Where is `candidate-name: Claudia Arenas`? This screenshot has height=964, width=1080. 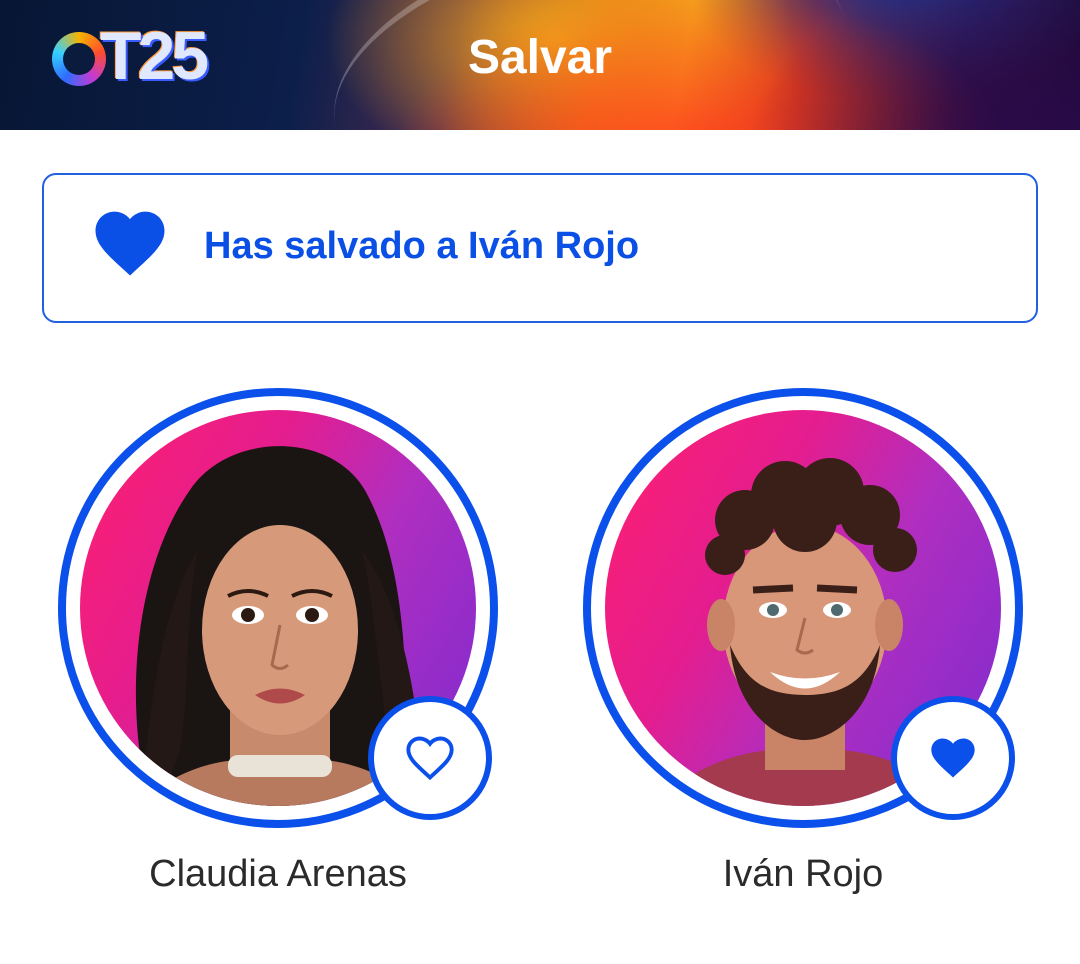
candidate-name: Claudia Arenas is located at coordinates (278, 874).